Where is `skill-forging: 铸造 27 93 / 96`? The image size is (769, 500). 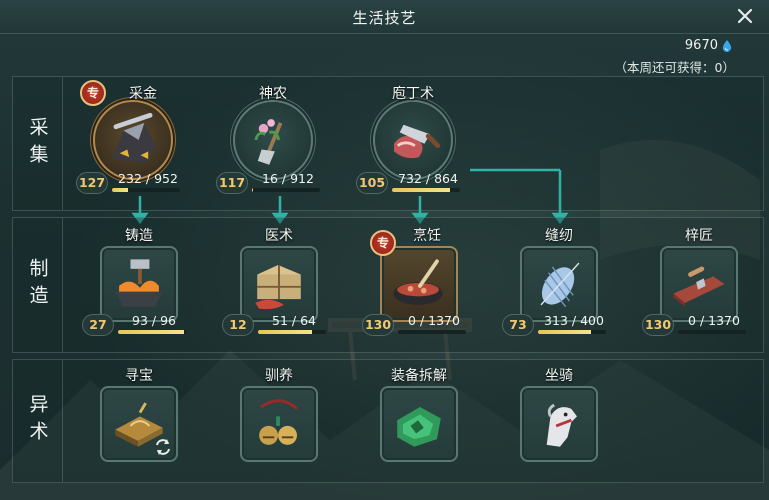
skill-forging: 铸造 27 93 / 96 is located at coordinates (138, 283).